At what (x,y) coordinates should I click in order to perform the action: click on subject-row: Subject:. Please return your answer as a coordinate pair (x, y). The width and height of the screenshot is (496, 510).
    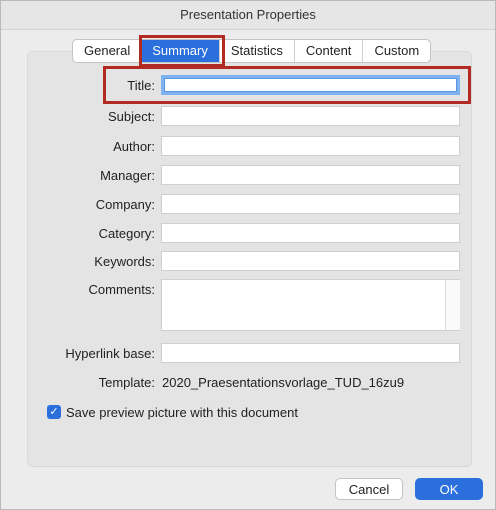
    Looking at the image, I should click on (248, 117).